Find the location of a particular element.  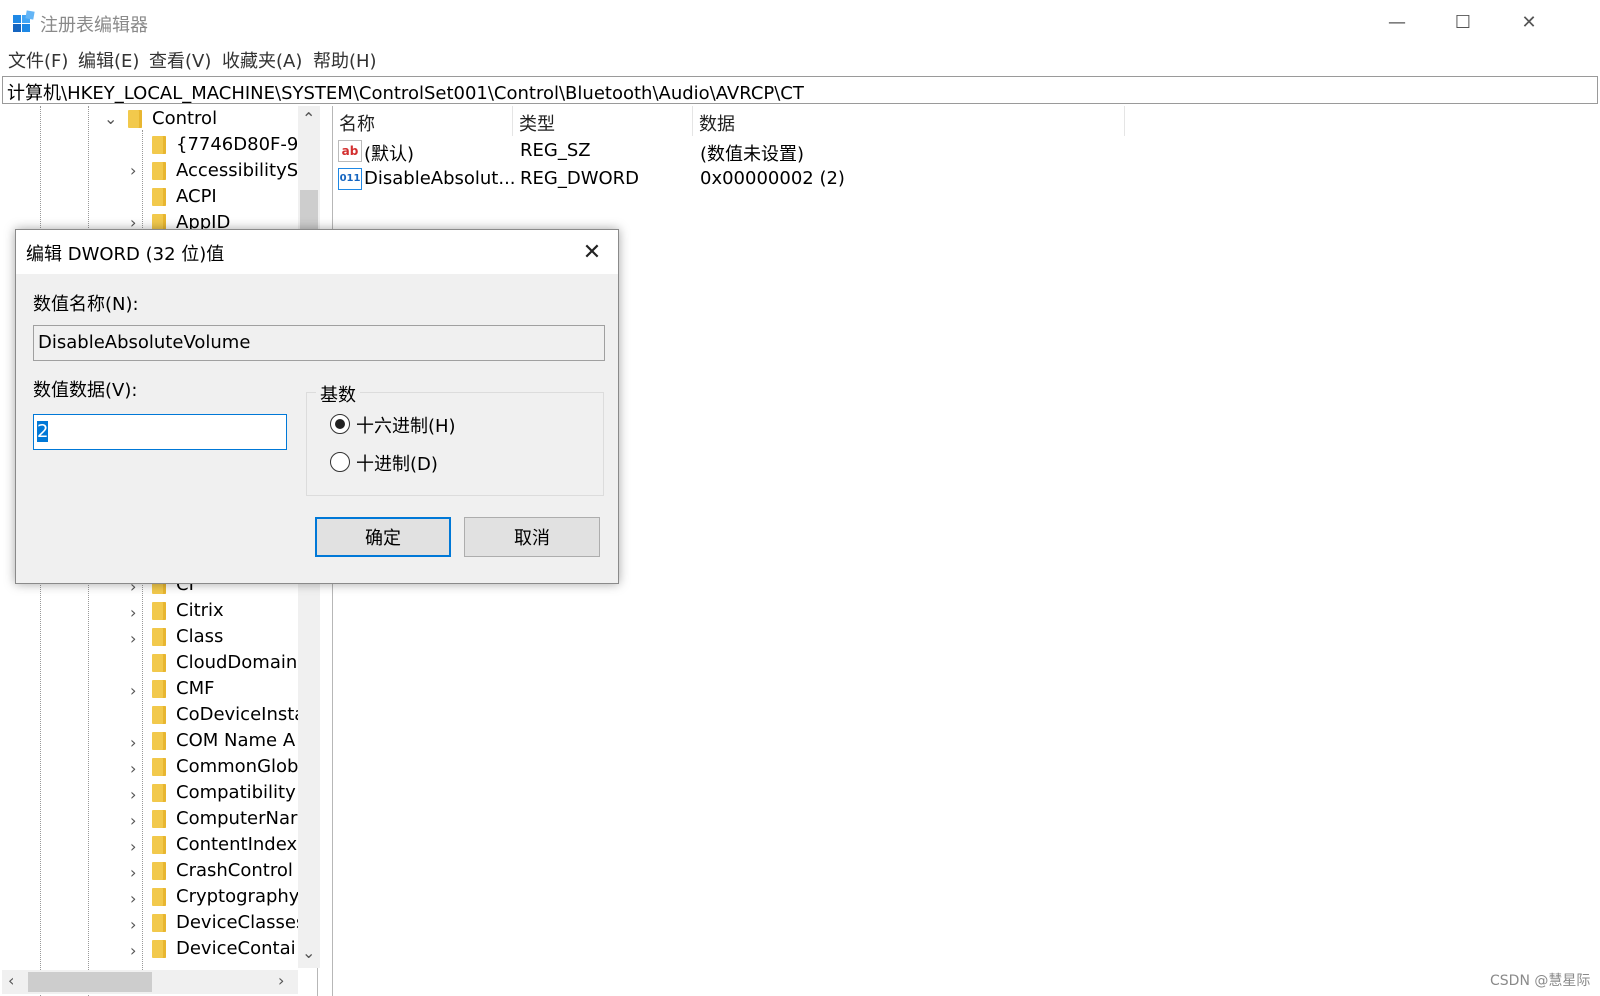

value-name: (默认) is located at coordinates (389, 153).